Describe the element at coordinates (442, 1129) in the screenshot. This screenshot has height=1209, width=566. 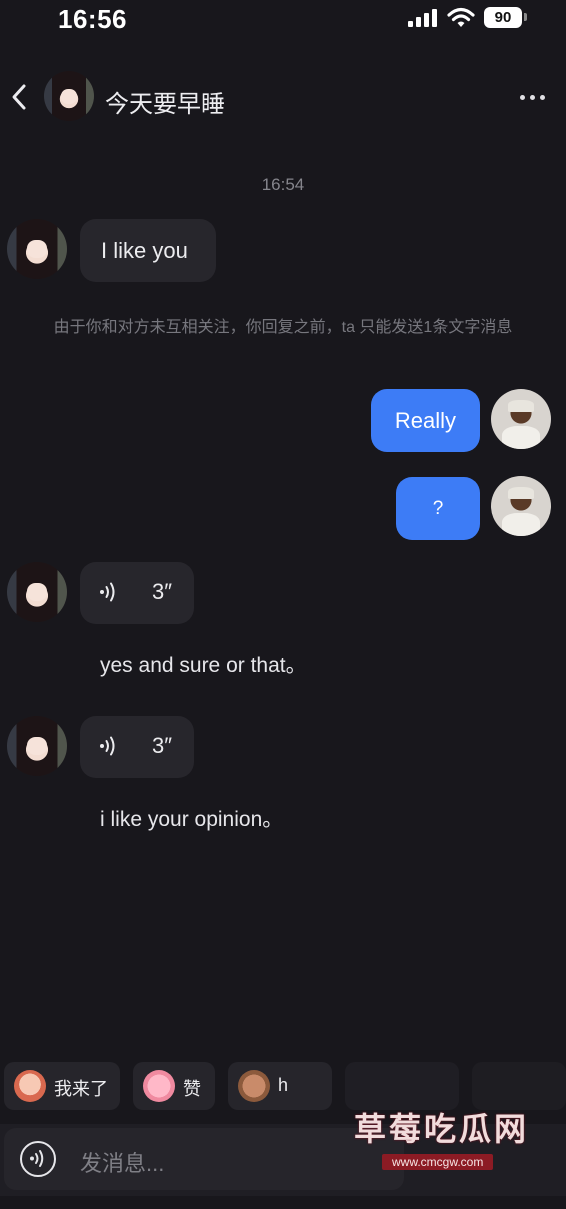
I see `watermark-text: 草莓吃瓜网` at that location.